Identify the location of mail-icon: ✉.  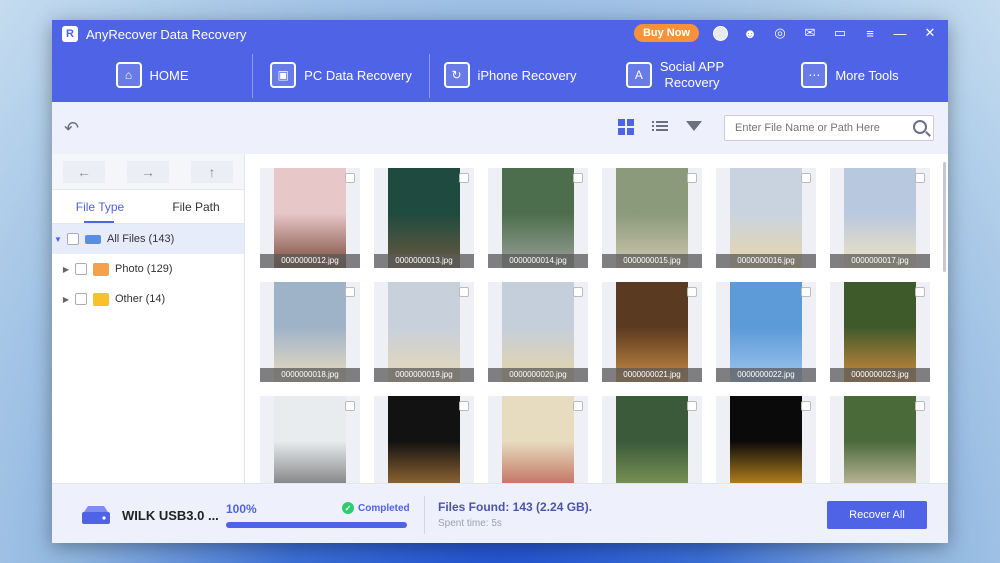
(810, 33).